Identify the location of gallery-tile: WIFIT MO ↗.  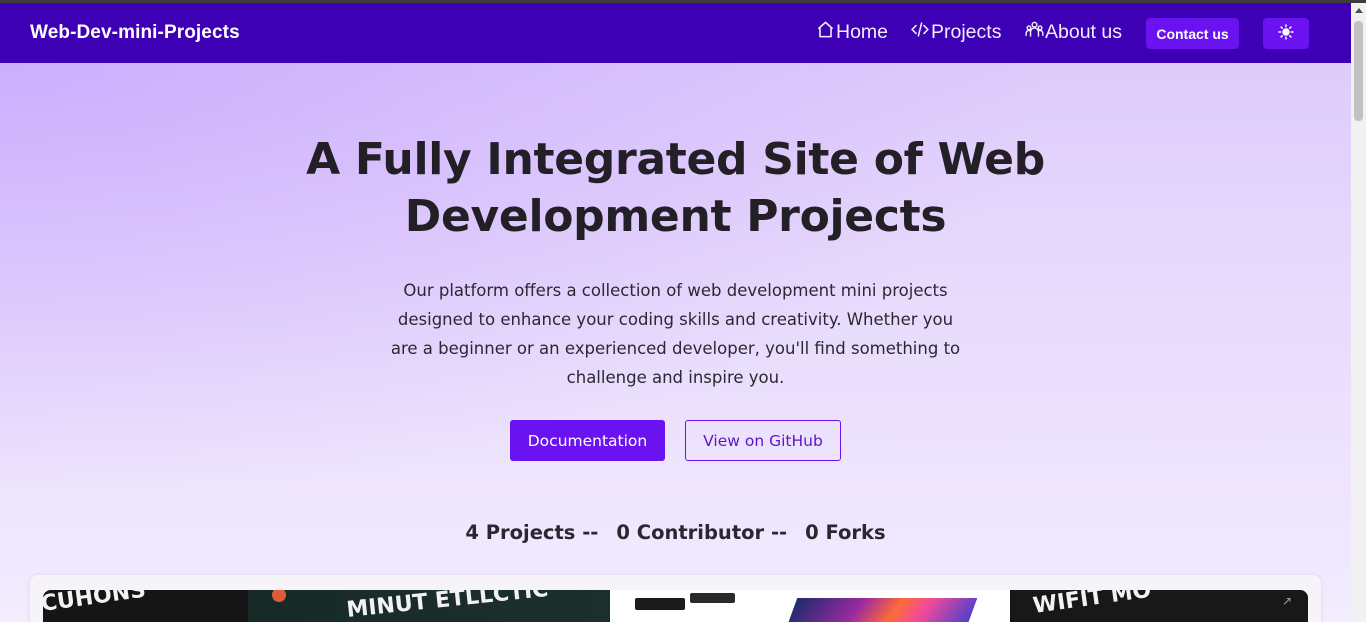
(1159, 606).